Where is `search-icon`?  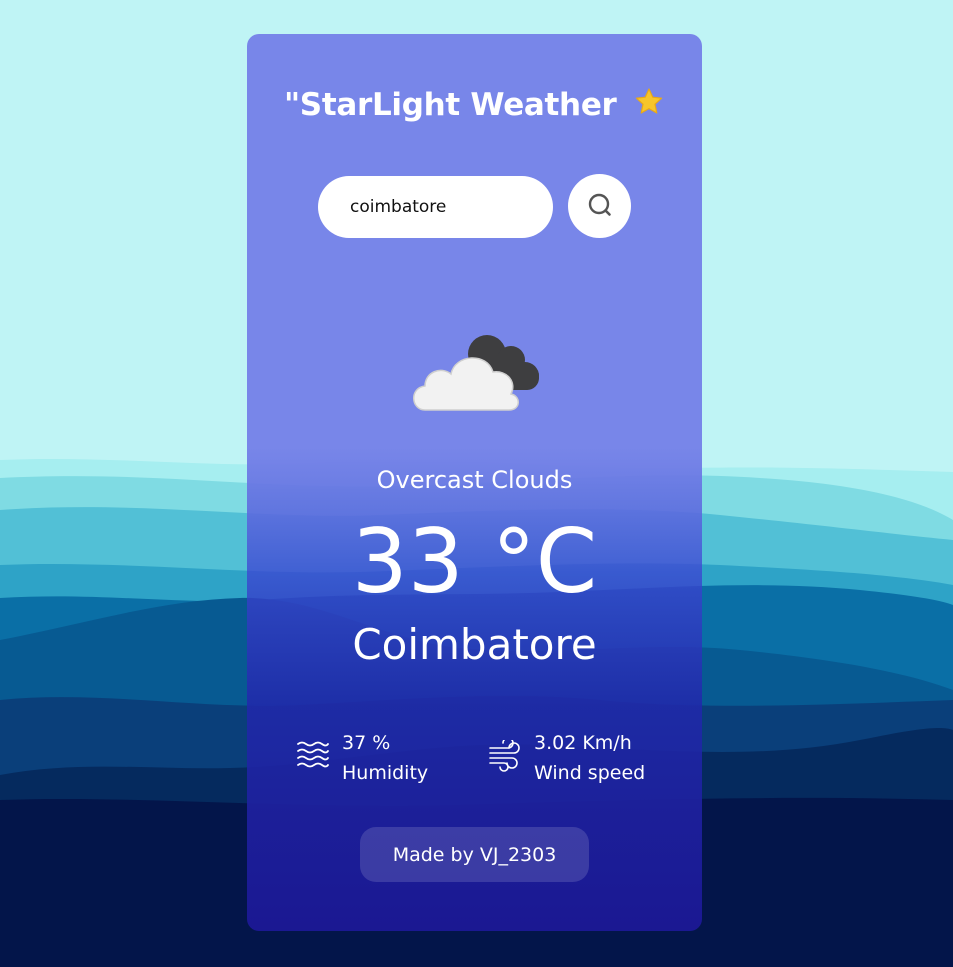
search-icon is located at coordinates (600, 206).